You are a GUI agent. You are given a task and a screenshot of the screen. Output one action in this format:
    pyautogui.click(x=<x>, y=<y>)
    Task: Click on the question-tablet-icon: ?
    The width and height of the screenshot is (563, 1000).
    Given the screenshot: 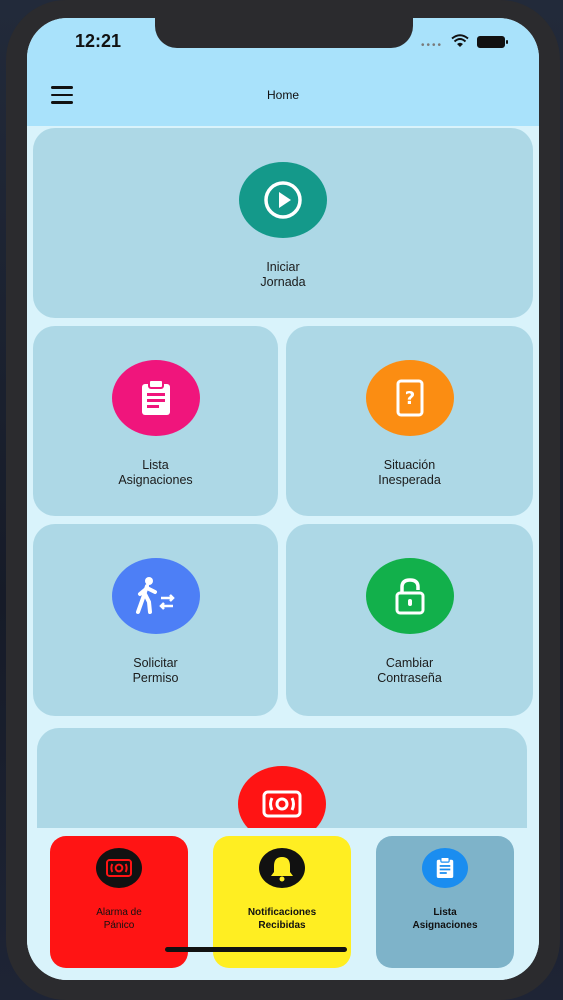 What is the action you would take?
    pyautogui.click(x=409, y=398)
    